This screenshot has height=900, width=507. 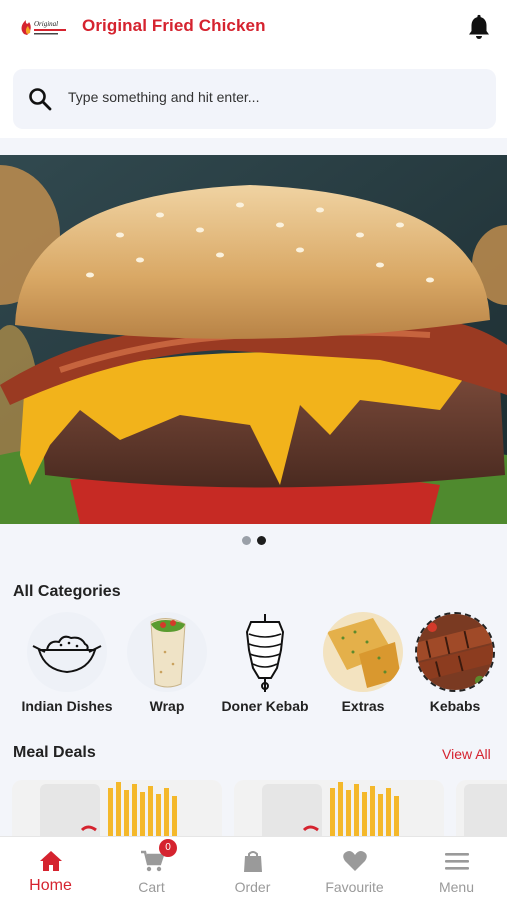 I want to click on categories-title: All Categories, so click(x=67, y=591).